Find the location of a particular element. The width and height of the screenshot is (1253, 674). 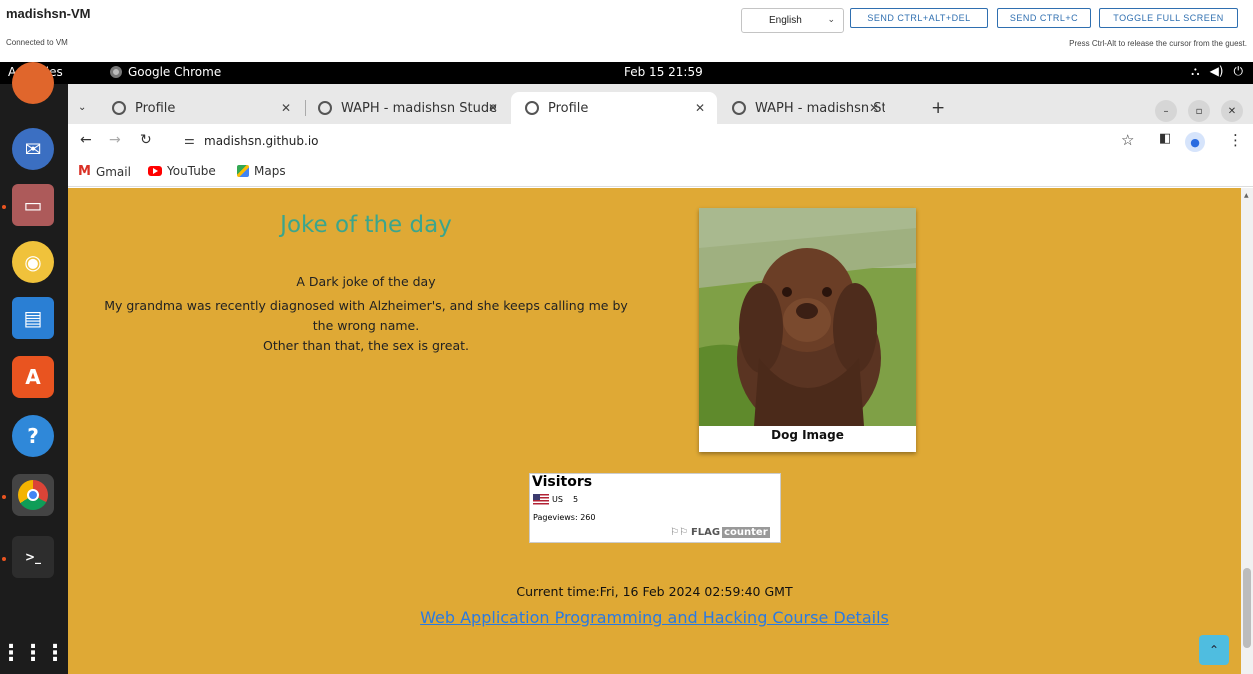

tab-waph-1: WAPH - madishsn Studer ✕ is located at coordinates (407, 108).